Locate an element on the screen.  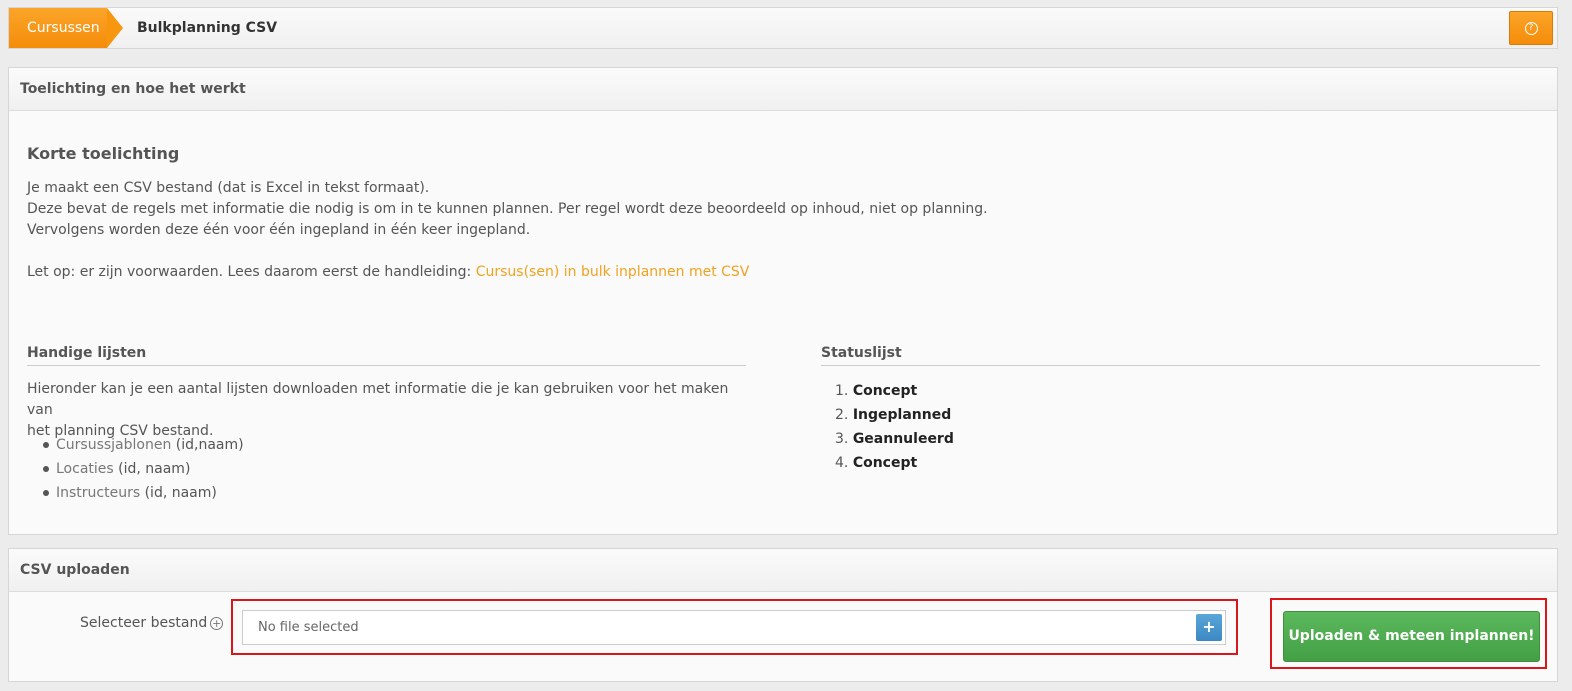
status-item: 2. Ingeplanned is located at coordinates (887, 415).